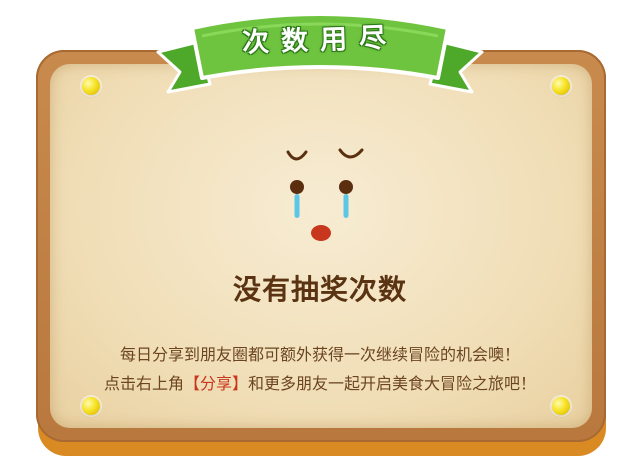 The width and height of the screenshot is (640, 466). What do you see at coordinates (392, 383) in the screenshot?
I see `share-hint-suffix: 和更多朋友一起开启美食大冒险之旅吧！` at bounding box center [392, 383].